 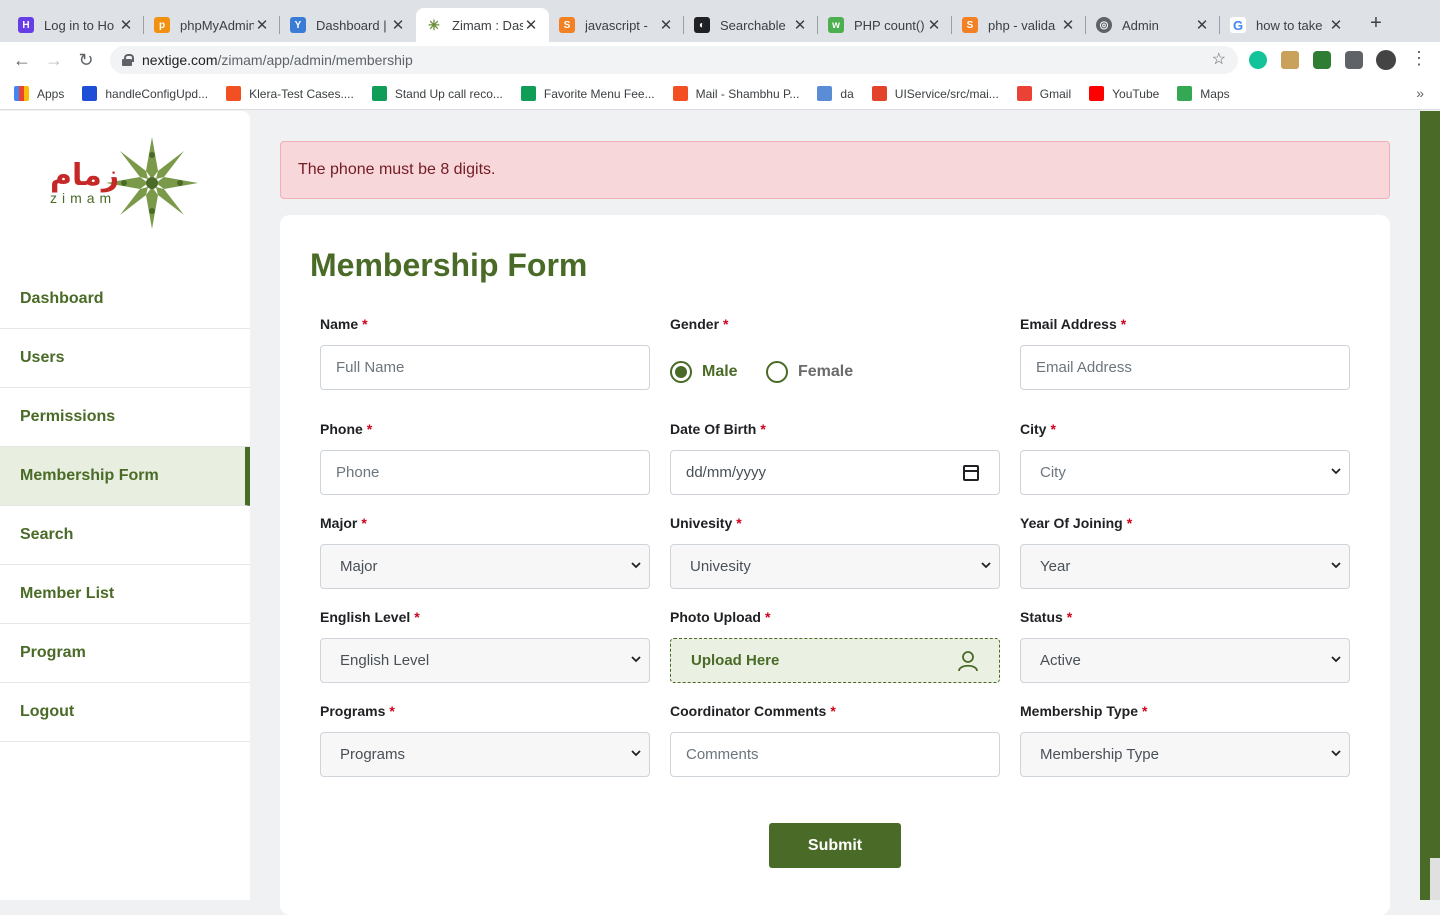 I want to click on university-select: Univesity, so click(x=835, y=566).